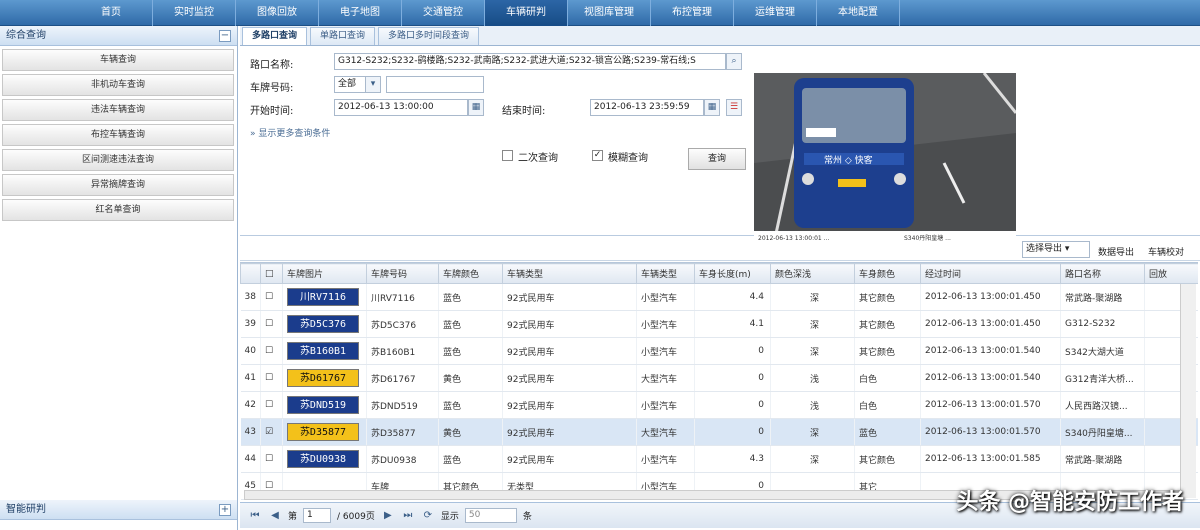 The image size is (1200, 530). What do you see at coordinates (225, 510) in the screenshot?
I see `expand-icon: +` at bounding box center [225, 510].